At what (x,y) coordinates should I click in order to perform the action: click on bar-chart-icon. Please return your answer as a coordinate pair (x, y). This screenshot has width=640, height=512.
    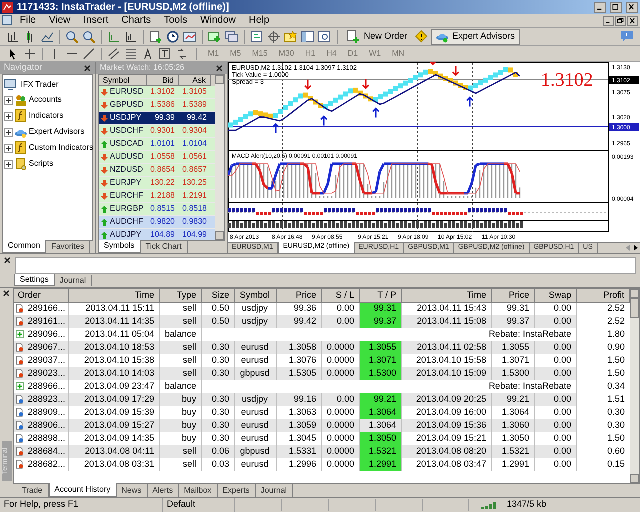
    Looking at the image, I should click on (13, 37).